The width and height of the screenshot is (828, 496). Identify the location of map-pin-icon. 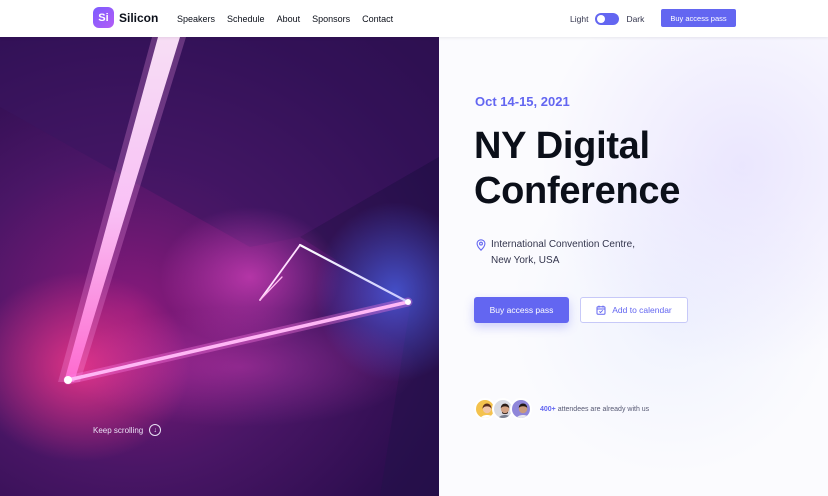
(481, 245).